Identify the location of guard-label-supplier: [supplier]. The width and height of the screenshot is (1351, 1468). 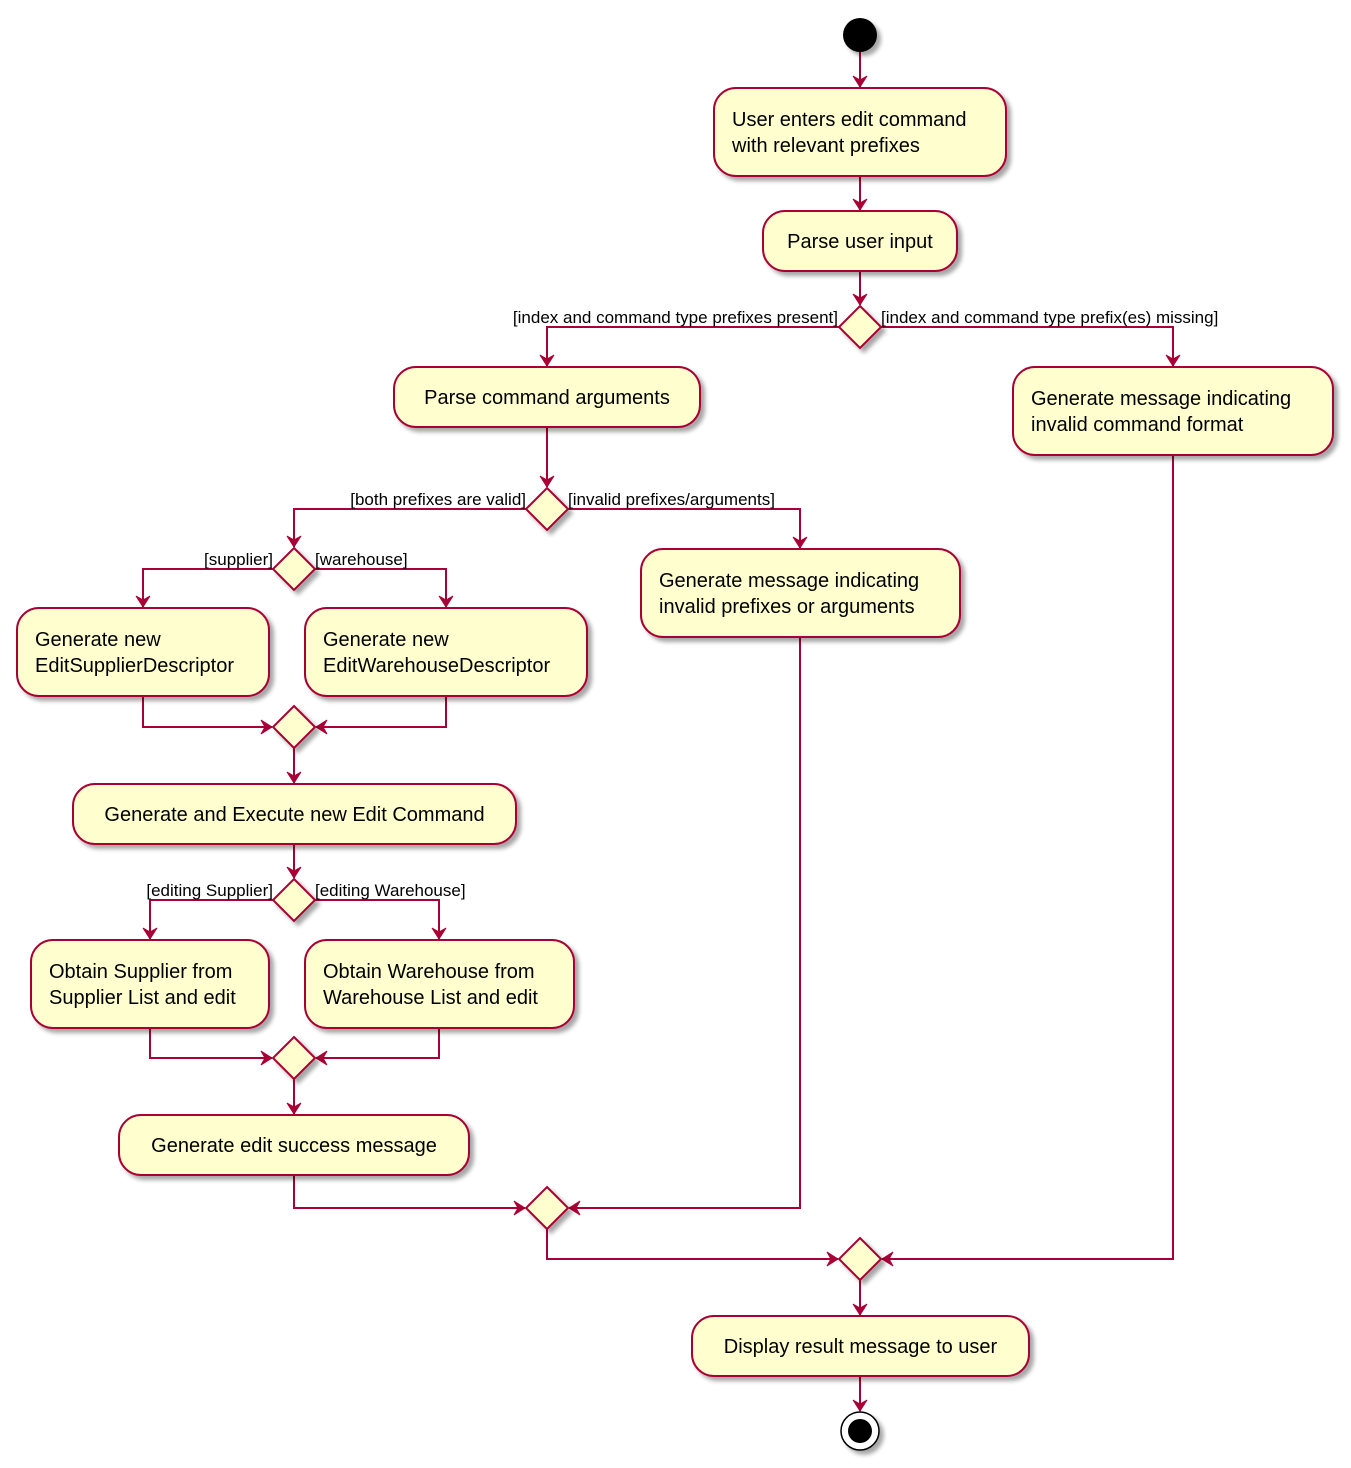
(238, 559).